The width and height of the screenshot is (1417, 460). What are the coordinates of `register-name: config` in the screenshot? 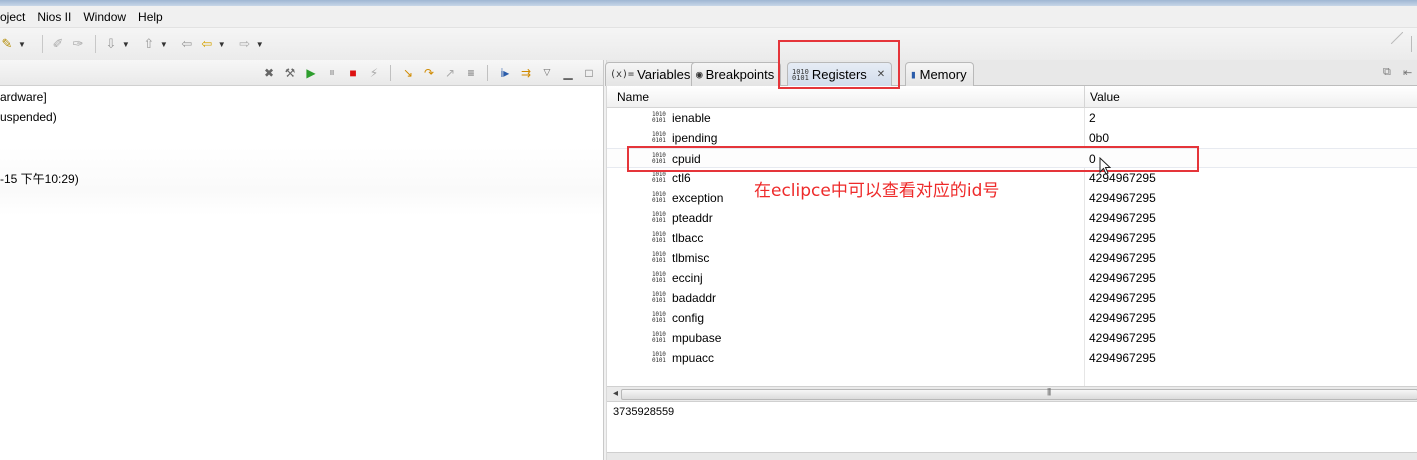 It's located at (688, 318).